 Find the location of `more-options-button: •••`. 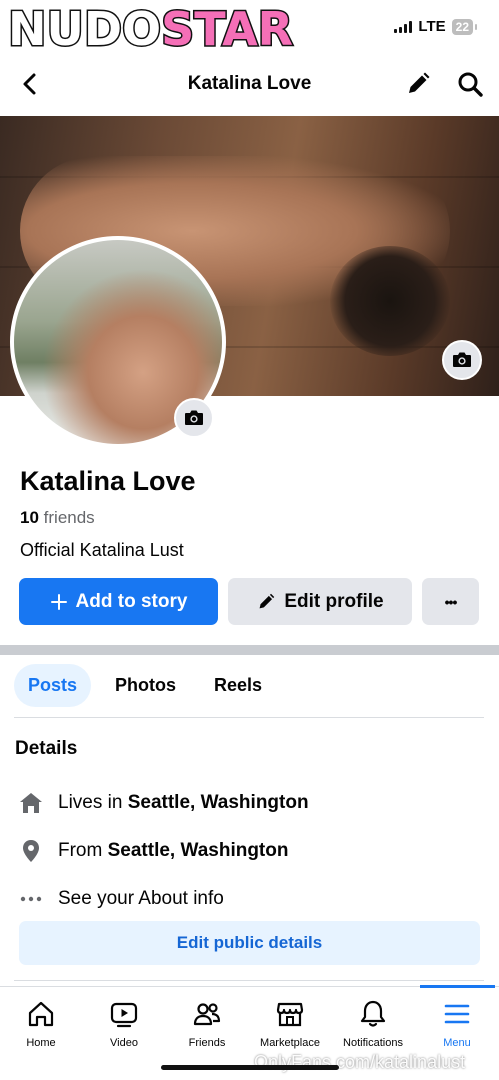

more-options-button: ••• is located at coordinates (450, 601).